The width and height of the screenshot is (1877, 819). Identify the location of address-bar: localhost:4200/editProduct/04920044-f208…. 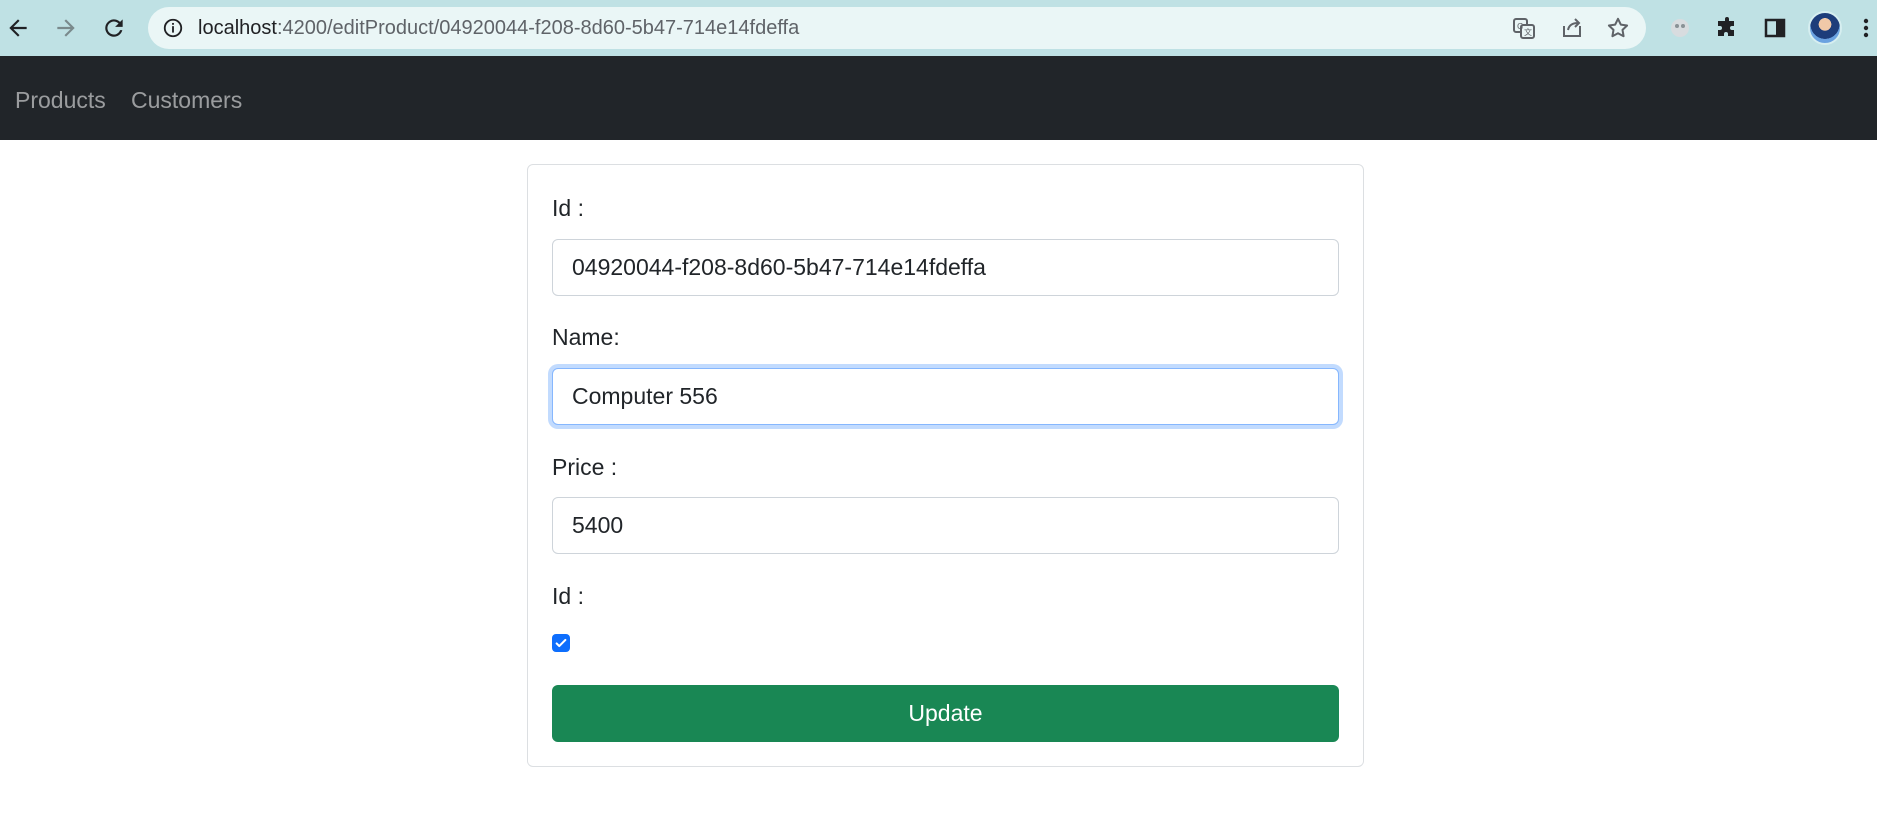
(897, 28).